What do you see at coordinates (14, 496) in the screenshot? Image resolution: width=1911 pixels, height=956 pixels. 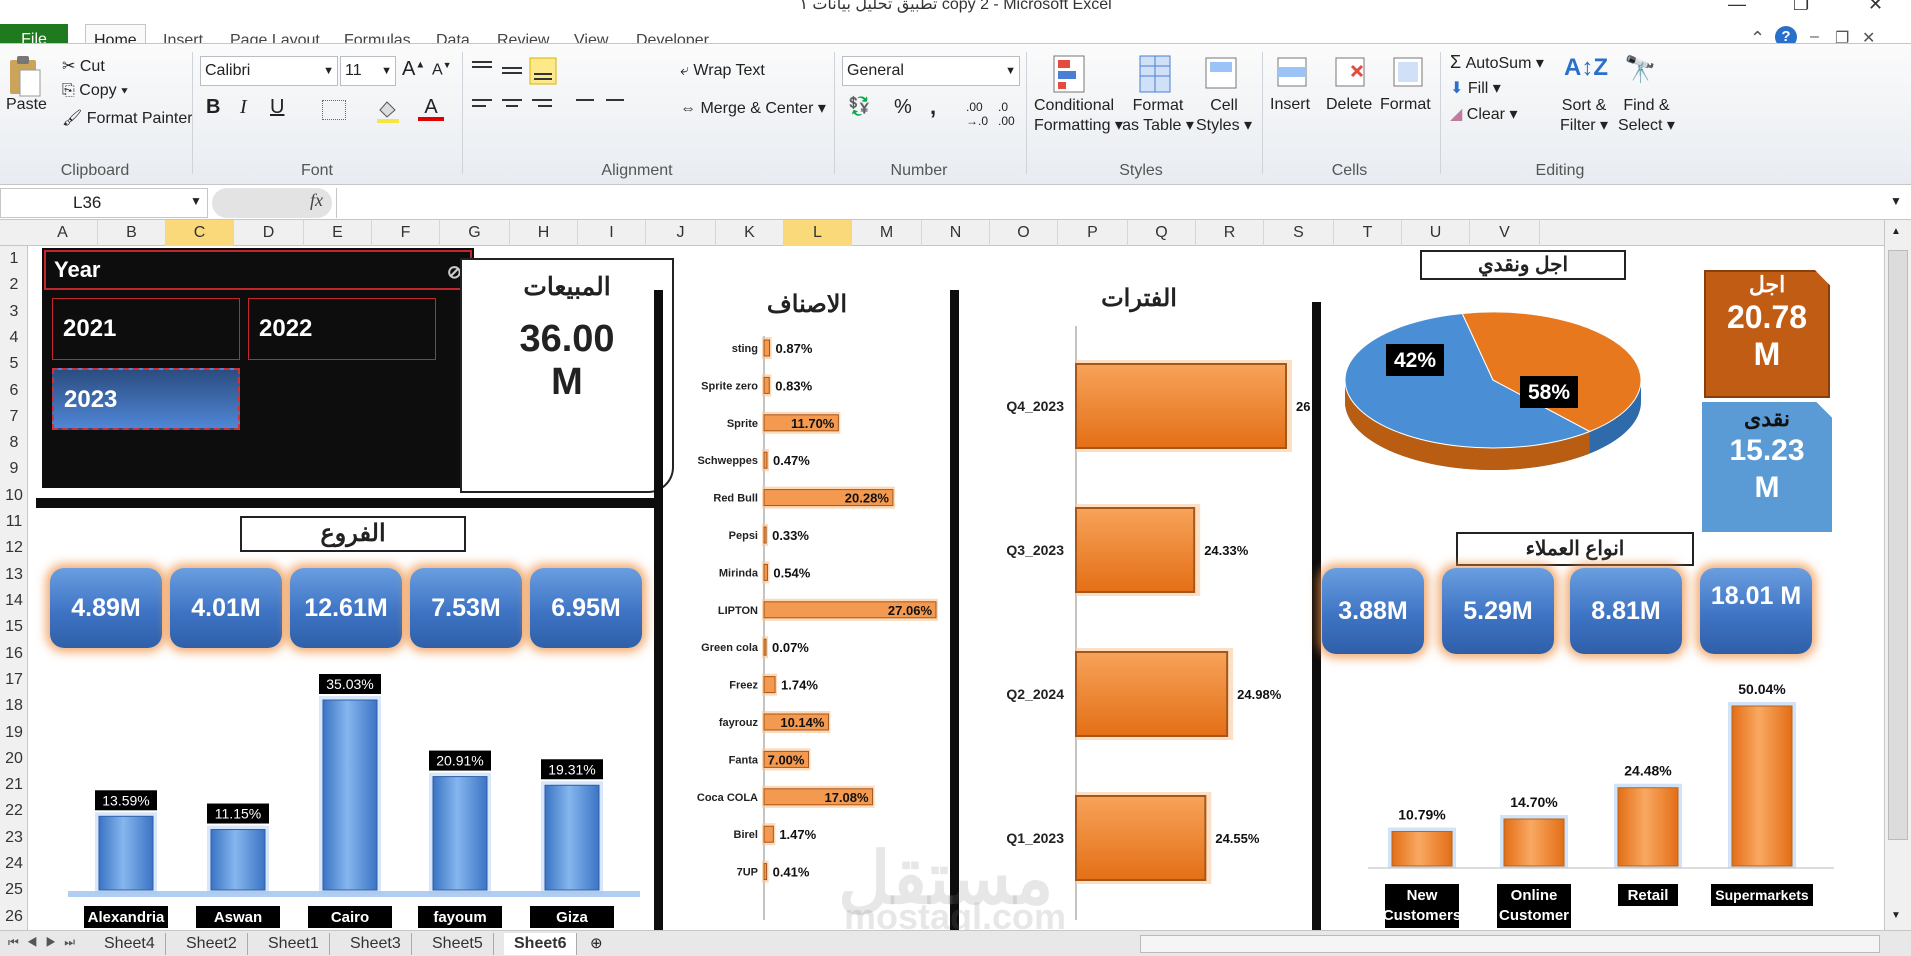 I see `row-header: 10` at bounding box center [14, 496].